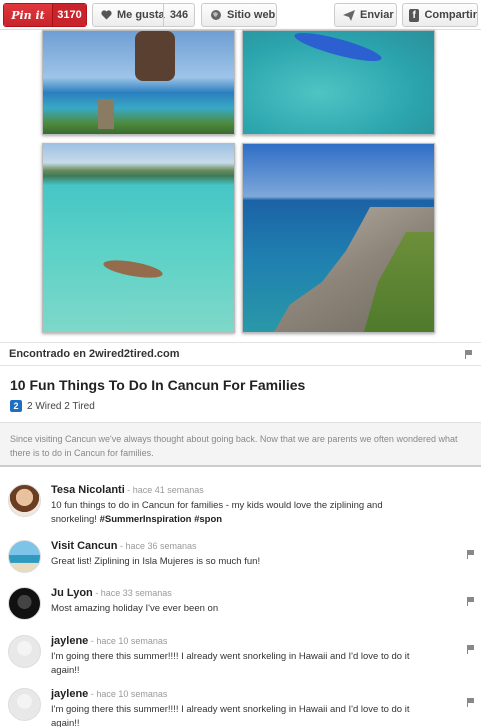 Image resolution: width=481 pixels, height=727 pixels. Describe the element at coordinates (72, 593) in the screenshot. I see `comment-author: Ju Lyon` at that location.